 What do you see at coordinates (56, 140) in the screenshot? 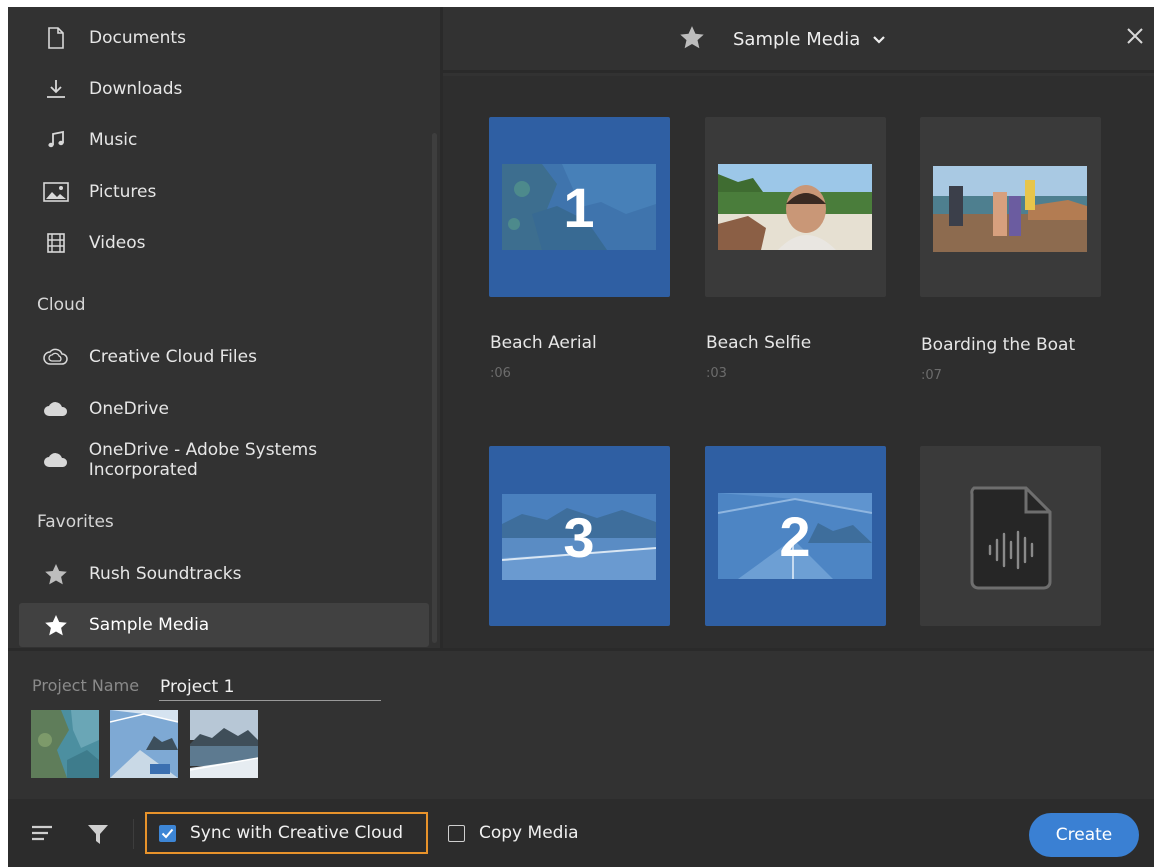
I see `music-icon` at bounding box center [56, 140].